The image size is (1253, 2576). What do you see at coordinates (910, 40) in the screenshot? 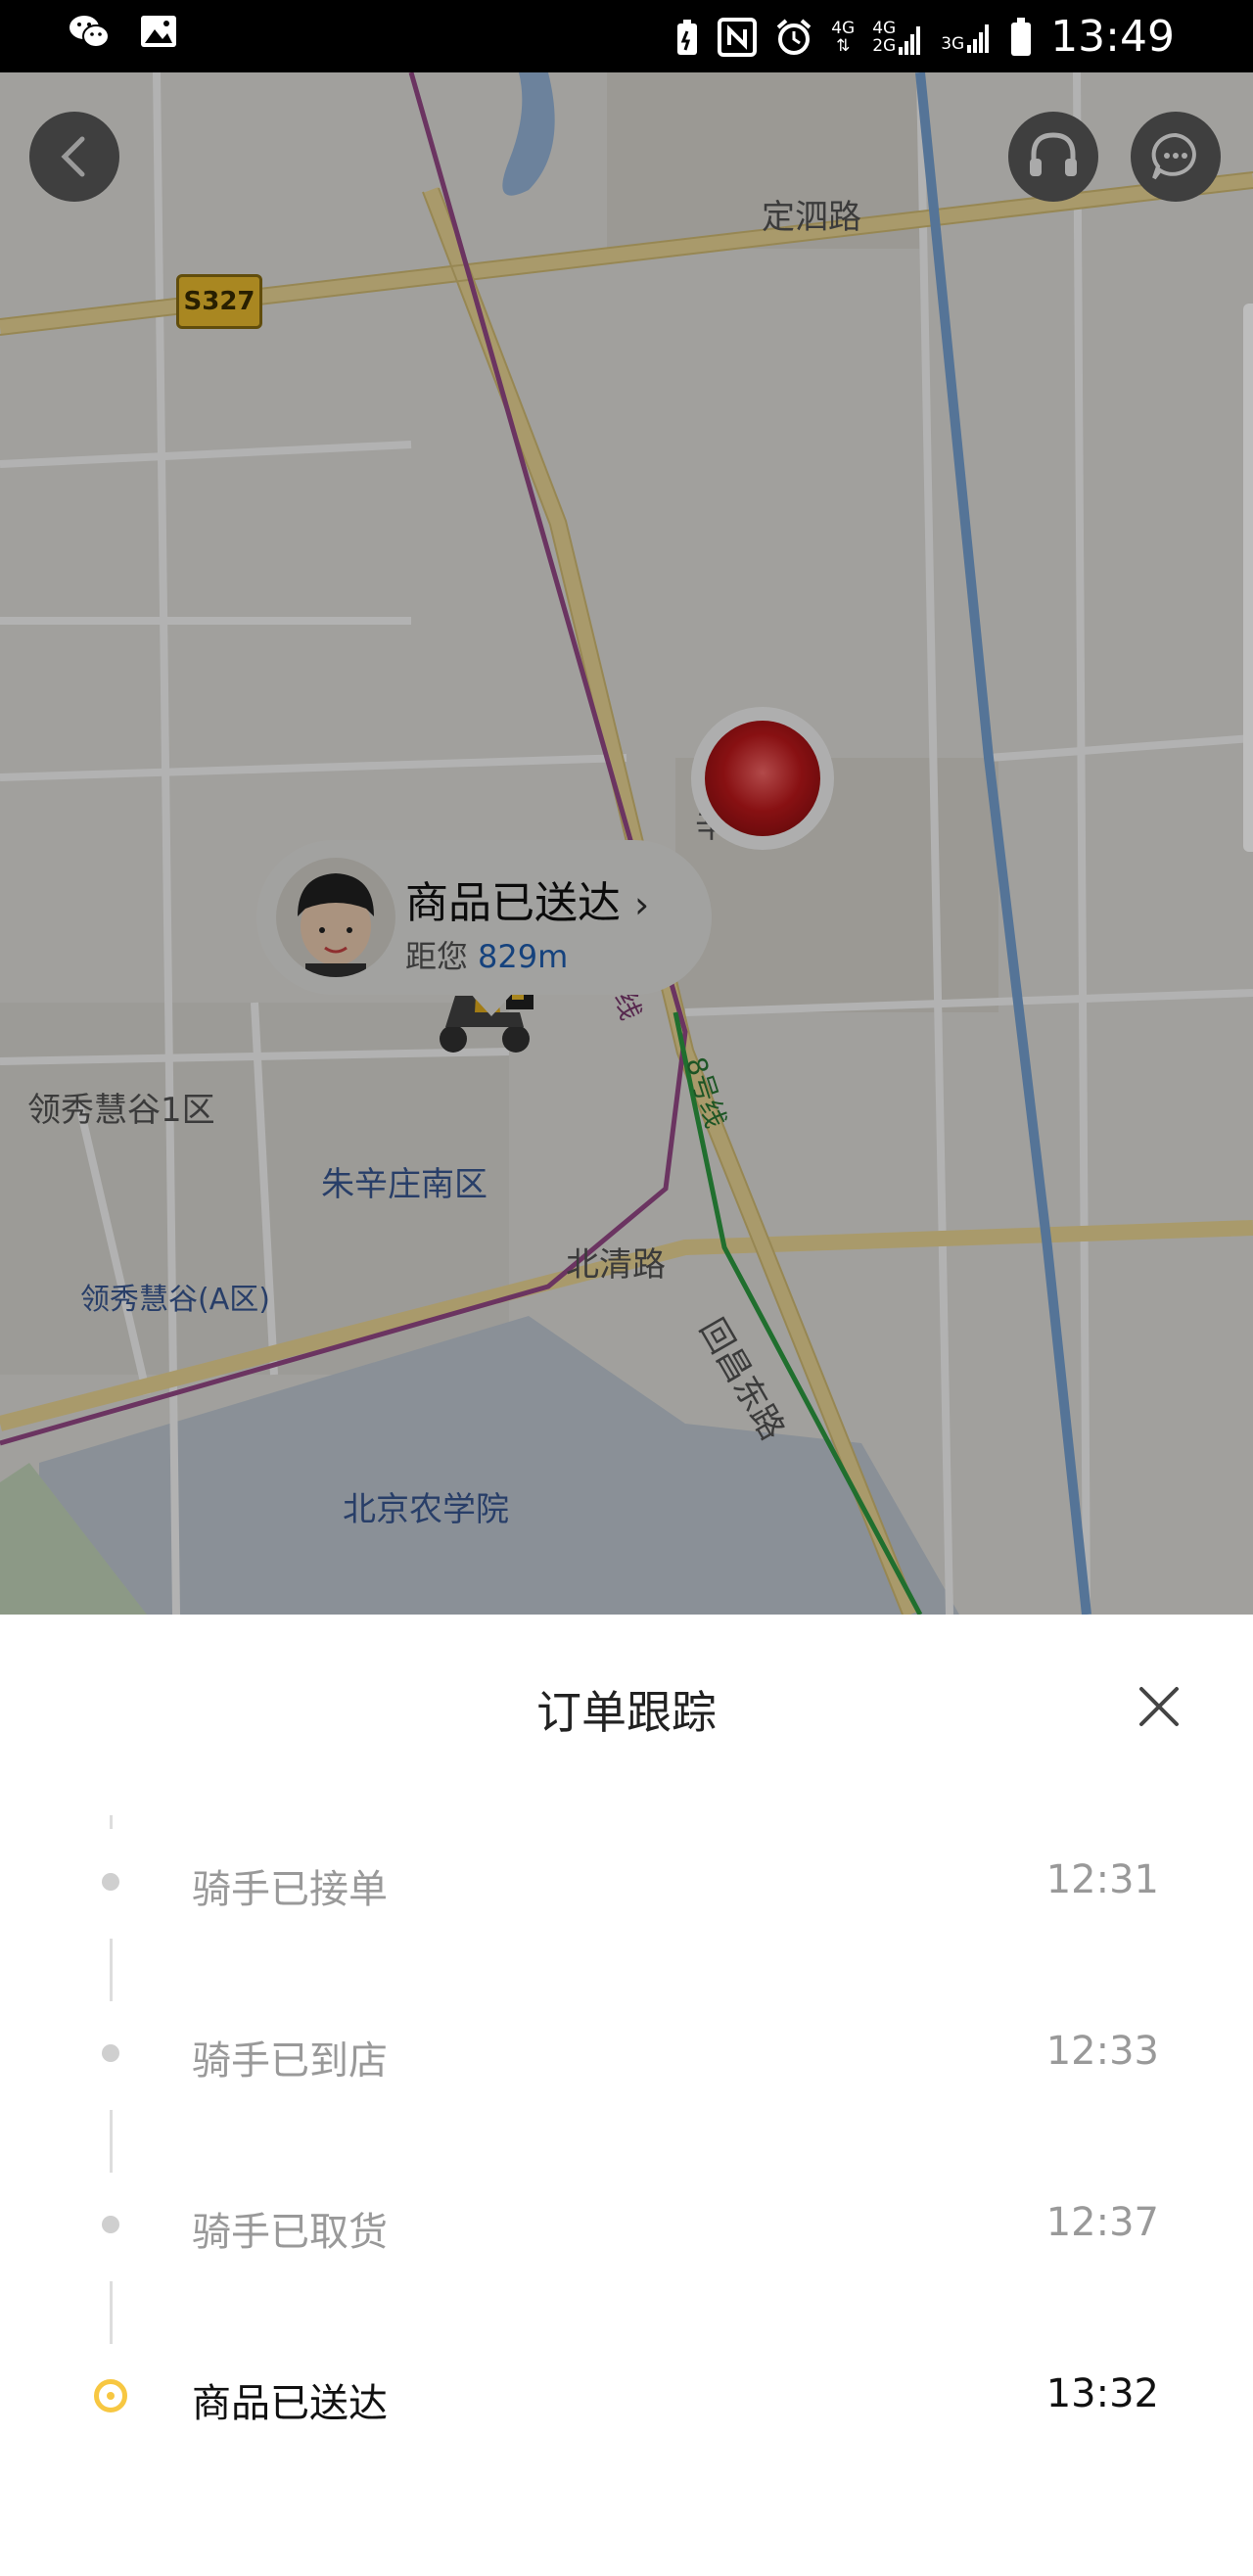
I see `signal-icon` at bounding box center [910, 40].